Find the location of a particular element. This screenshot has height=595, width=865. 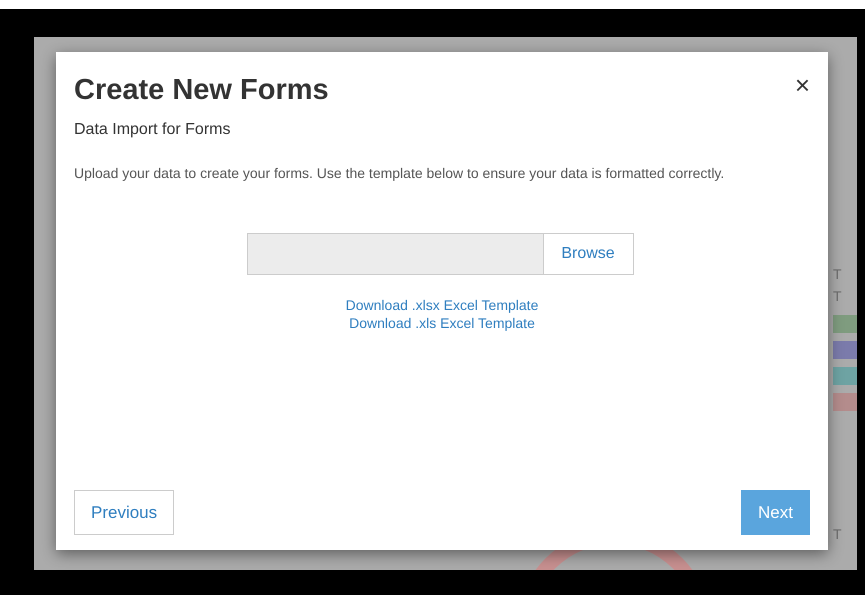

download-link: Download .xls Excel Template is located at coordinates (442, 323).